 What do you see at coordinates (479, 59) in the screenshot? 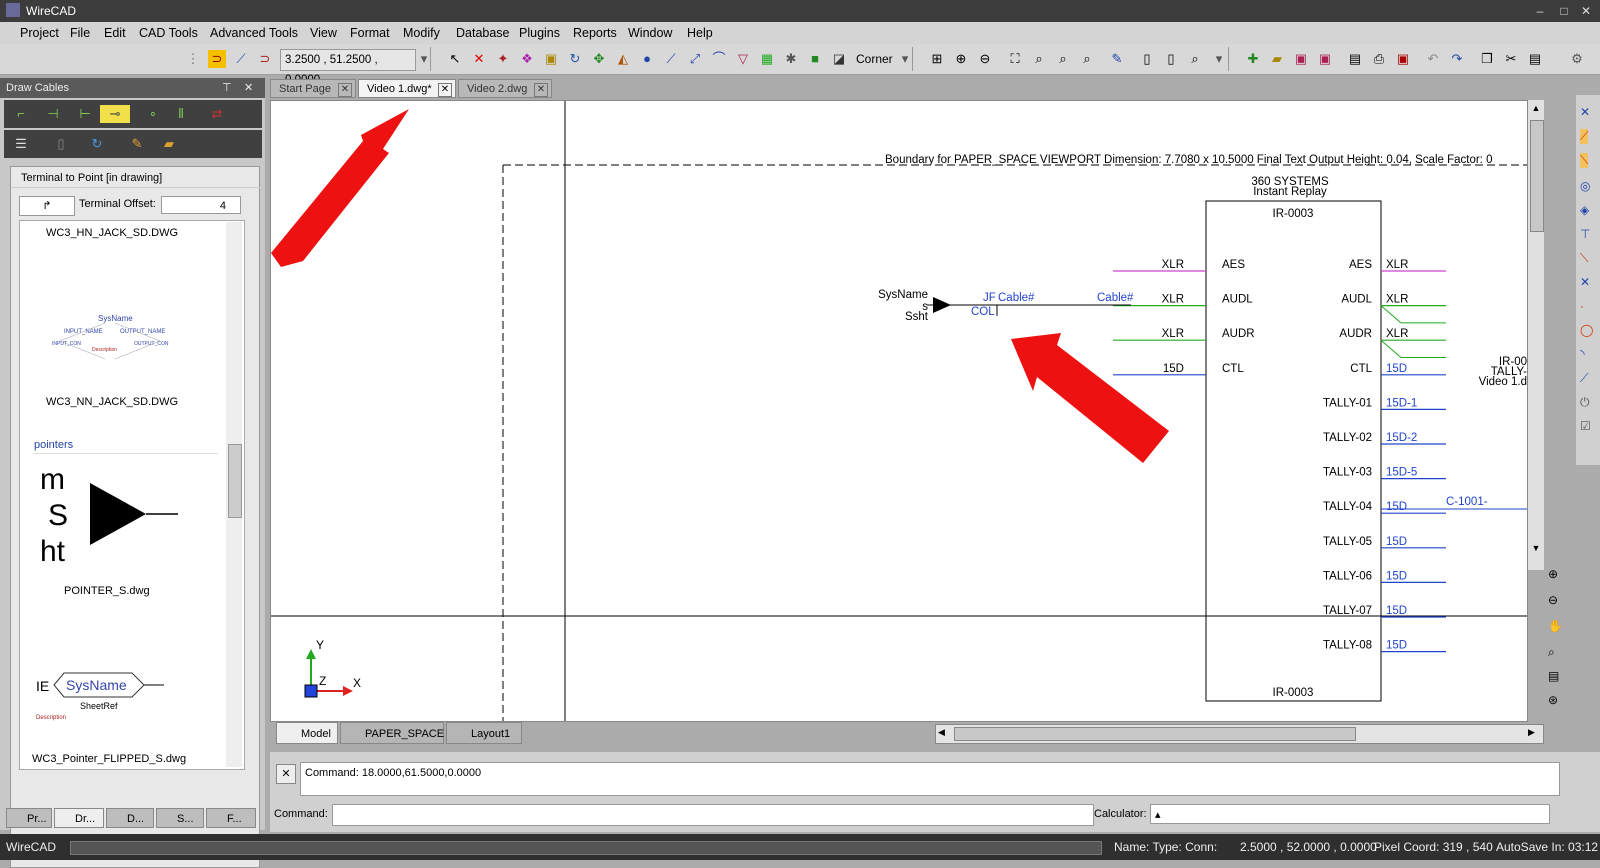
I see `delete-icon: ✕` at bounding box center [479, 59].